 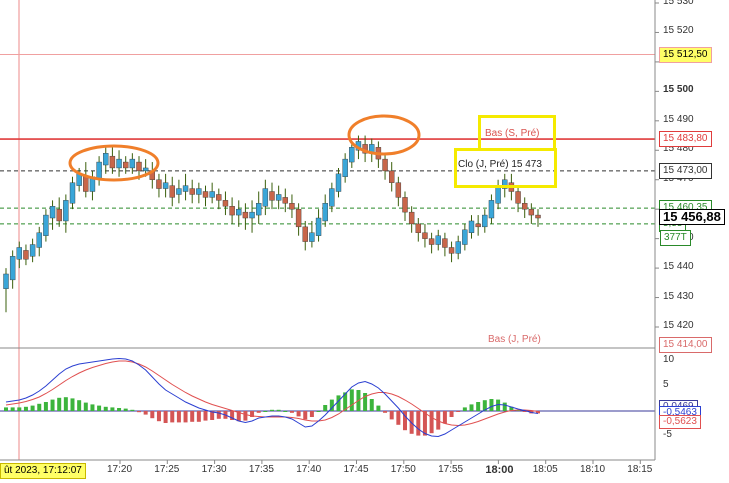 What do you see at coordinates (403, 469) in the screenshot?
I see `time-tick-label: 17:50` at bounding box center [403, 469].